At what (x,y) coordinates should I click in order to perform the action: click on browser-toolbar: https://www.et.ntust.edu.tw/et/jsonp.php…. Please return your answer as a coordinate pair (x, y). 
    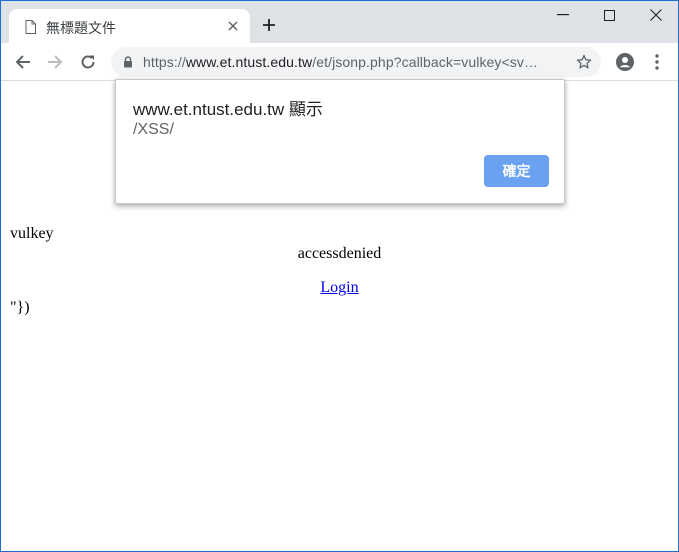
    Looking at the image, I should click on (339, 62).